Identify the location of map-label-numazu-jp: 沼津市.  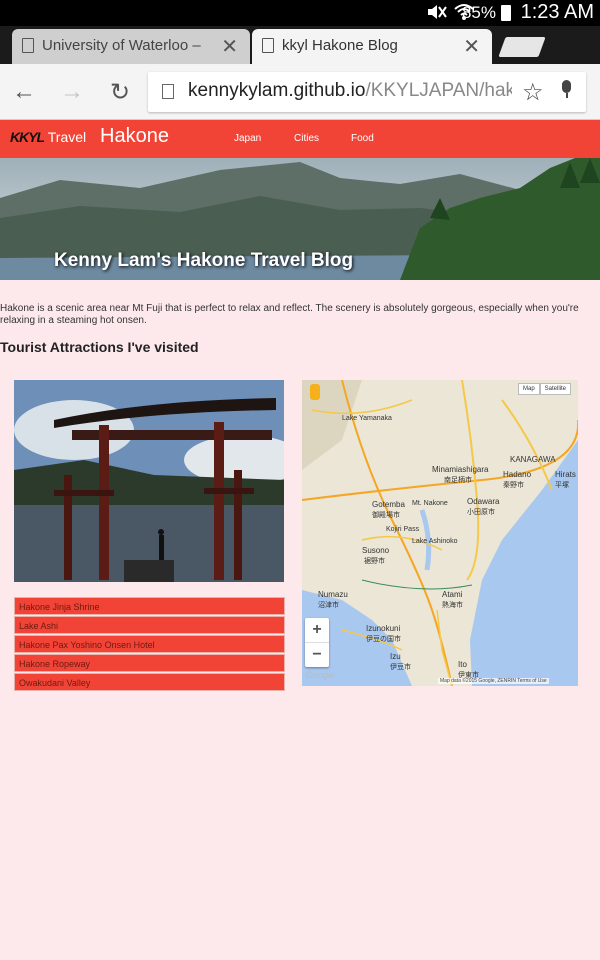
(328, 605).